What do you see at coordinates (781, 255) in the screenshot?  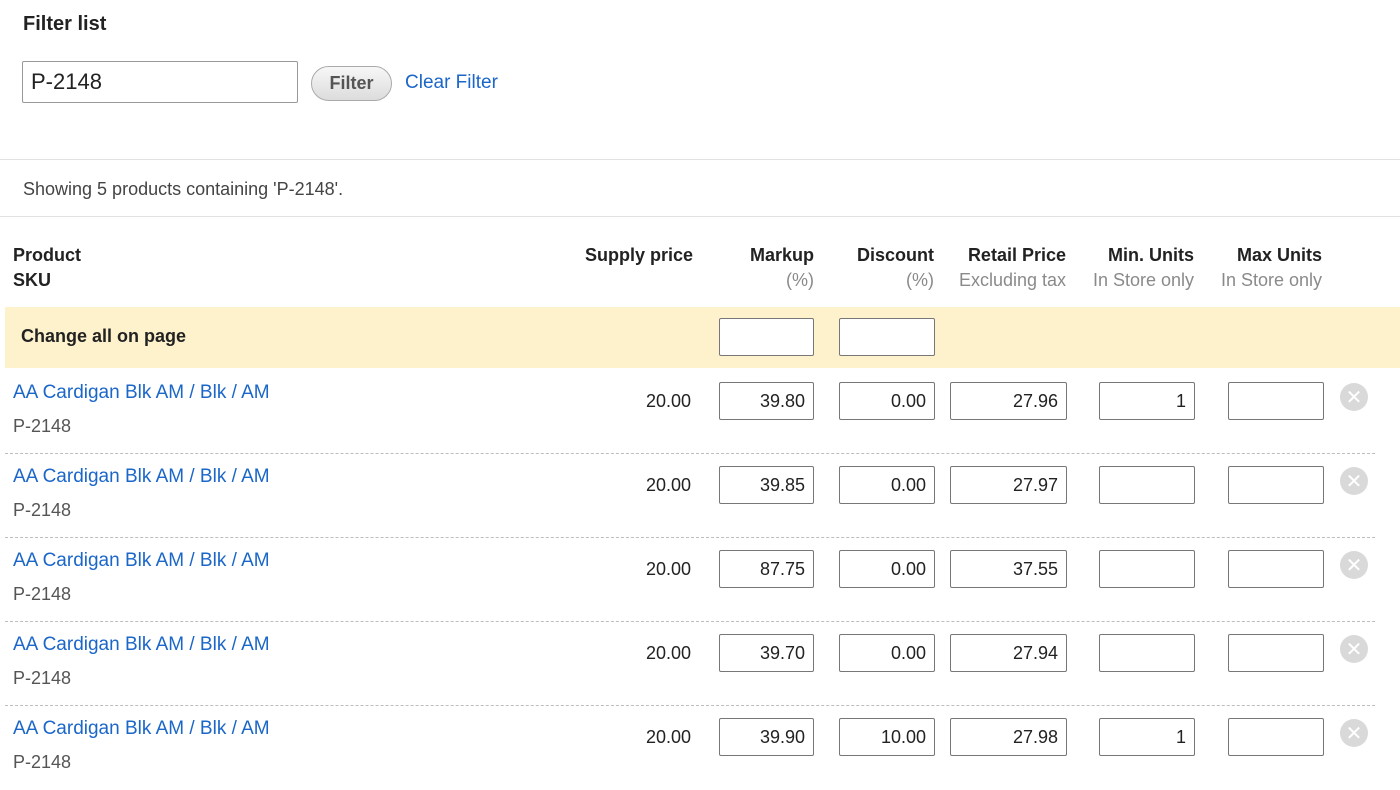 I see `header-markup-label: Markup` at bounding box center [781, 255].